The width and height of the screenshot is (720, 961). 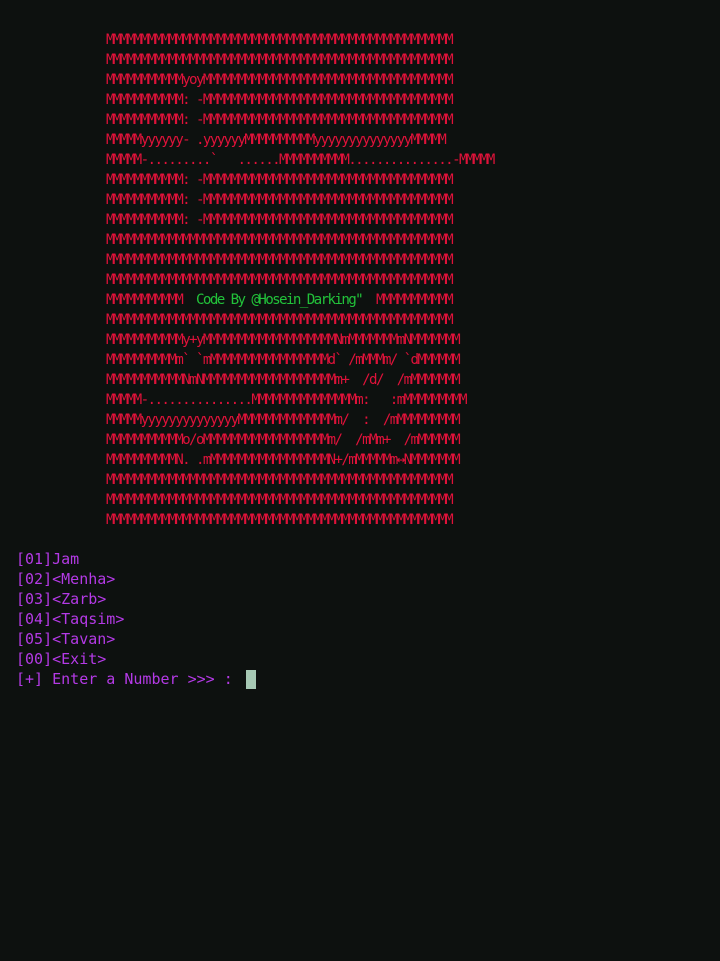 What do you see at coordinates (48, 559) in the screenshot?
I see `menu-option-jam: [01]Jam` at bounding box center [48, 559].